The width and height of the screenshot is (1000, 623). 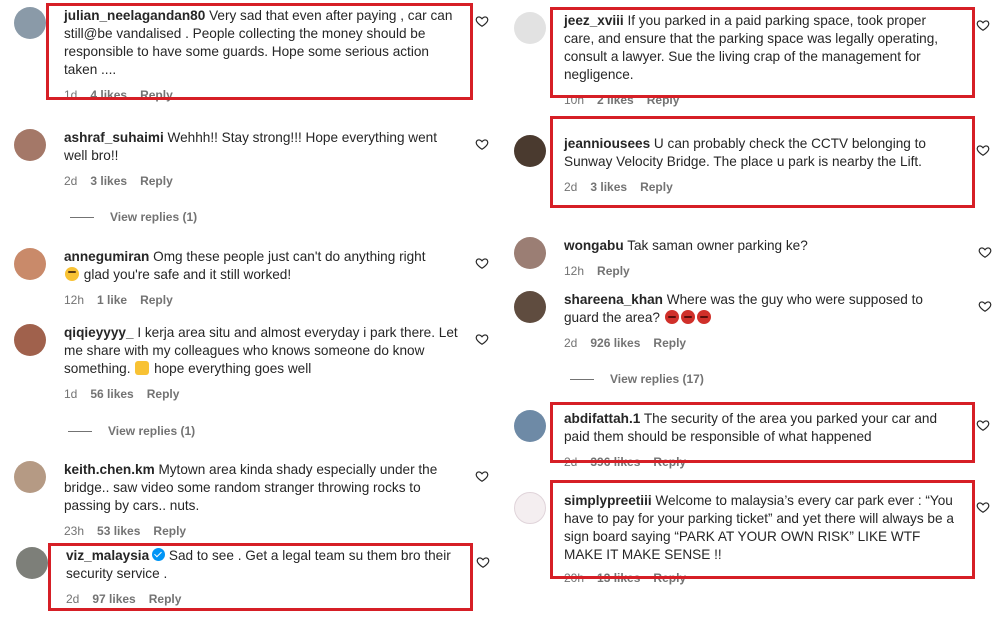 I want to click on comment-time: 23h, so click(x=74, y=531).